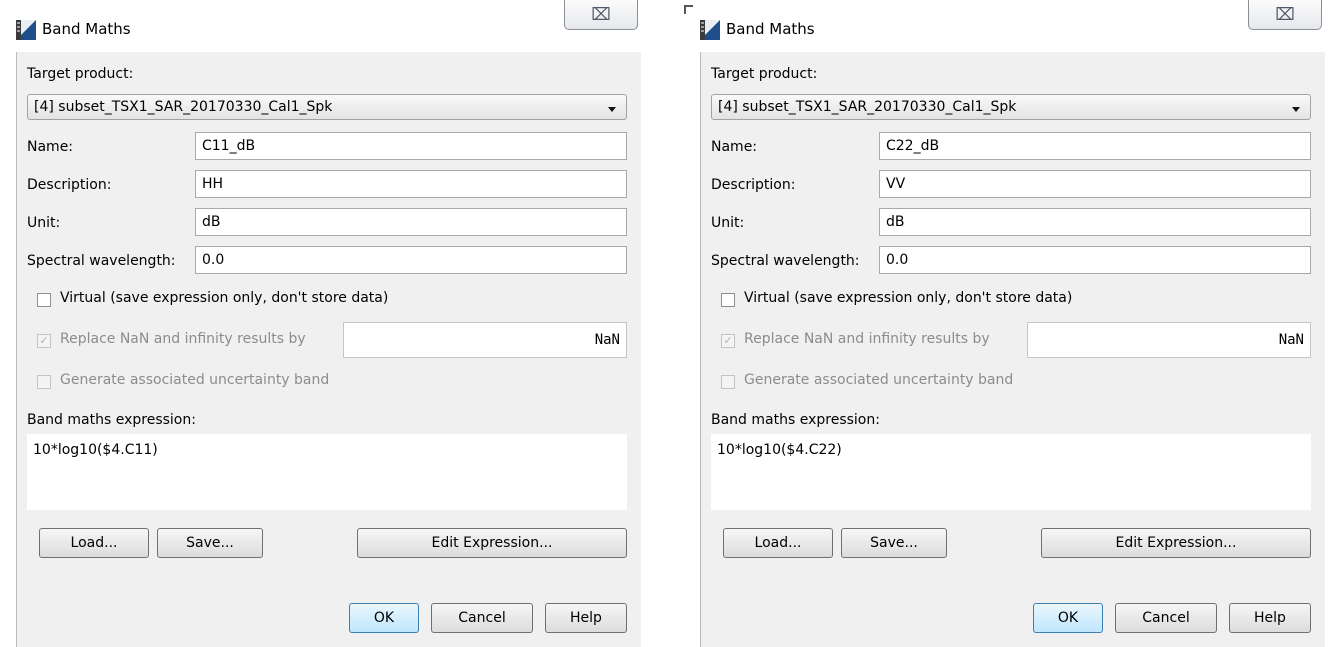 Image resolution: width=1331 pixels, height=647 pixels. Describe the element at coordinates (1095, 184) in the screenshot. I see `description-field: VV` at that location.